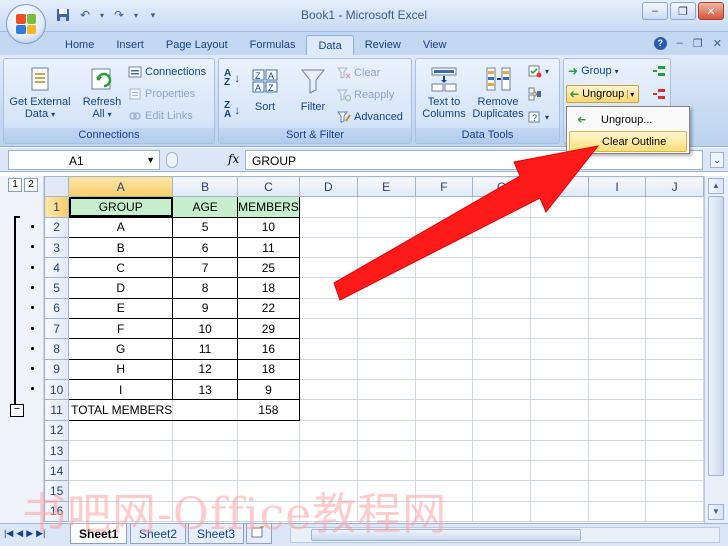  I want to click on clear-filter-button: Clear, so click(358, 73).